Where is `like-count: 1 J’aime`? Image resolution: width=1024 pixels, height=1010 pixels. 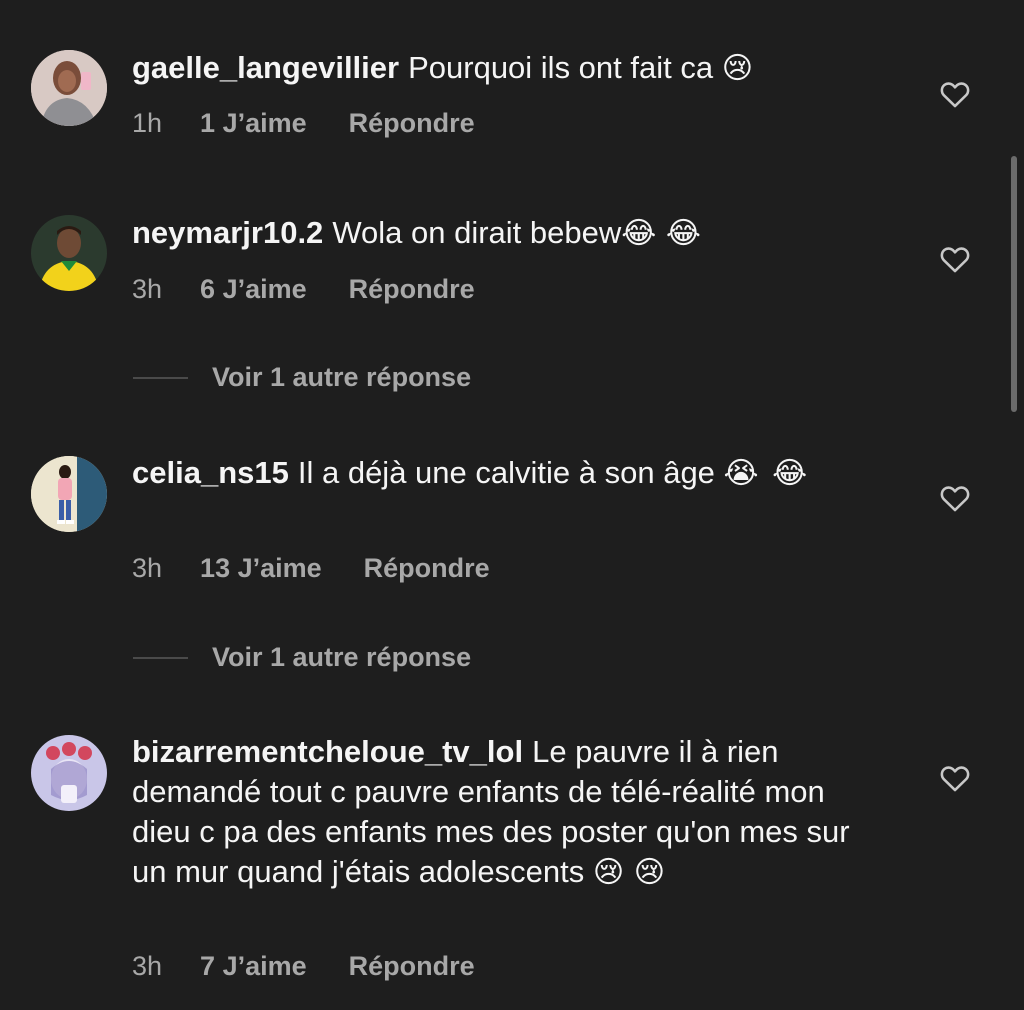 like-count: 1 J’aime is located at coordinates (253, 123).